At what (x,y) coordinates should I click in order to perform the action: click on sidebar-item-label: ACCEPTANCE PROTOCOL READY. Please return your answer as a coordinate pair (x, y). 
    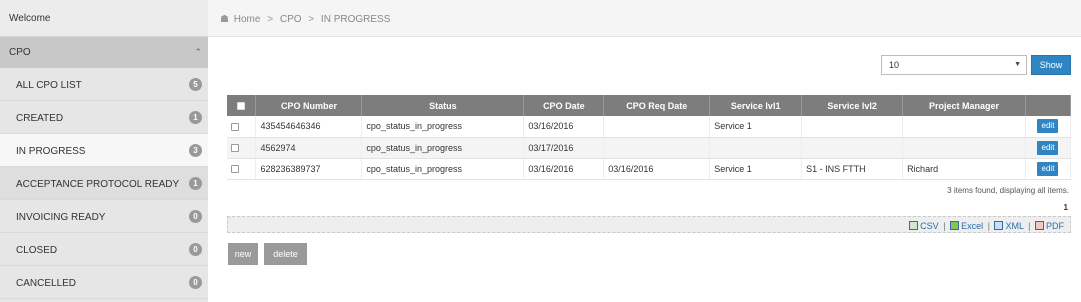
    Looking at the image, I should click on (98, 184).